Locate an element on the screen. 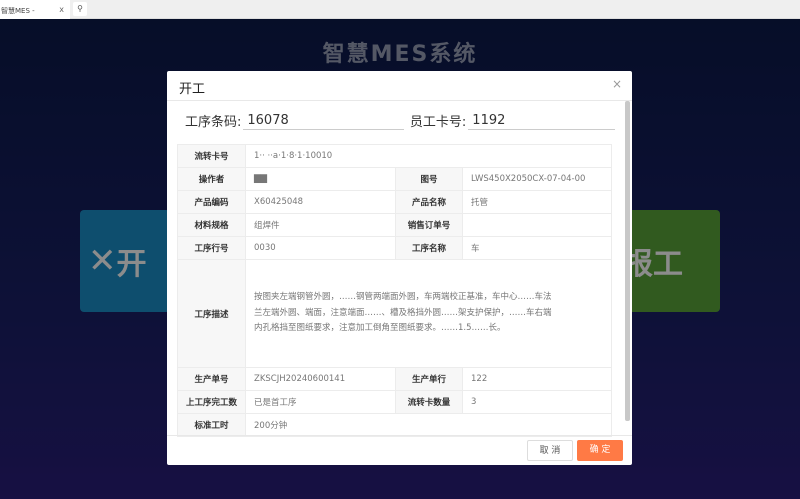 The width and height of the screenshot is (800, 499). product-code-value: X60425048 is located at coordinates (320, 202).